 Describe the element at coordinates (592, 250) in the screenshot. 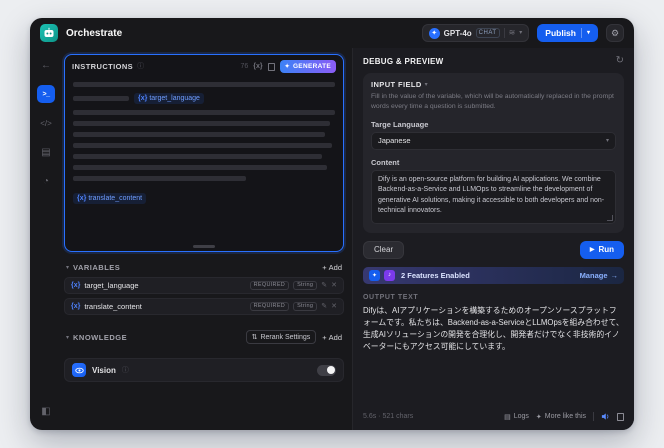

I see `play-icon: ▶` at that location.